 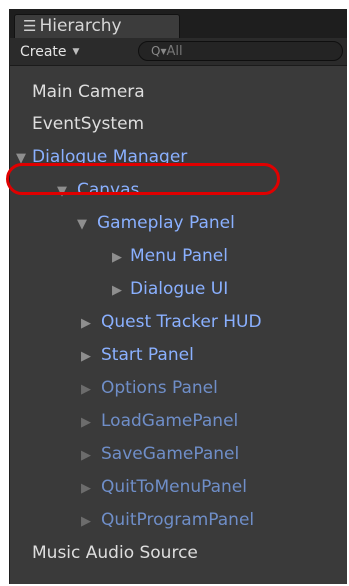 I want to click on tree-item-label: Dialogue UI, so click(x=179, y=289).